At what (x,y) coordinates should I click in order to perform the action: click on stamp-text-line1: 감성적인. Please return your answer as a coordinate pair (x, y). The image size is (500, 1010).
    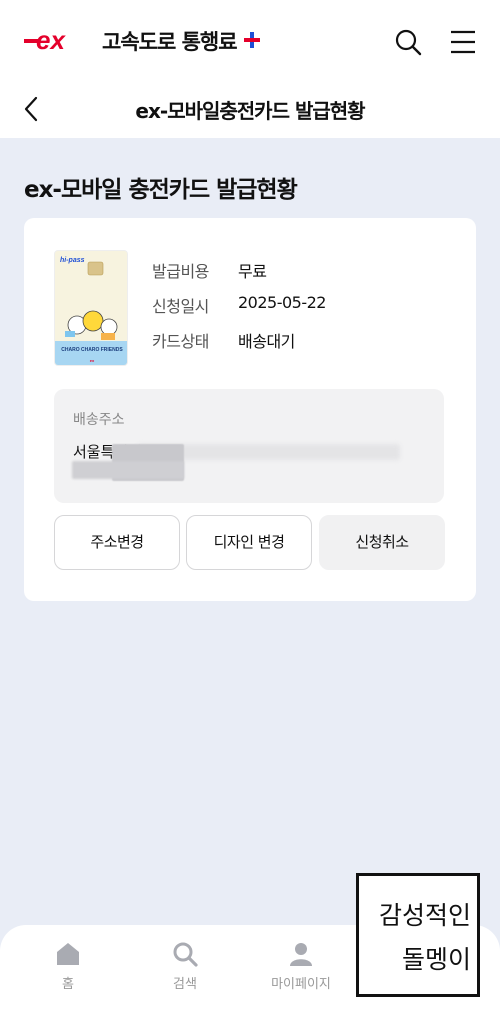
    Looking at the image, I should click on (424, 915).